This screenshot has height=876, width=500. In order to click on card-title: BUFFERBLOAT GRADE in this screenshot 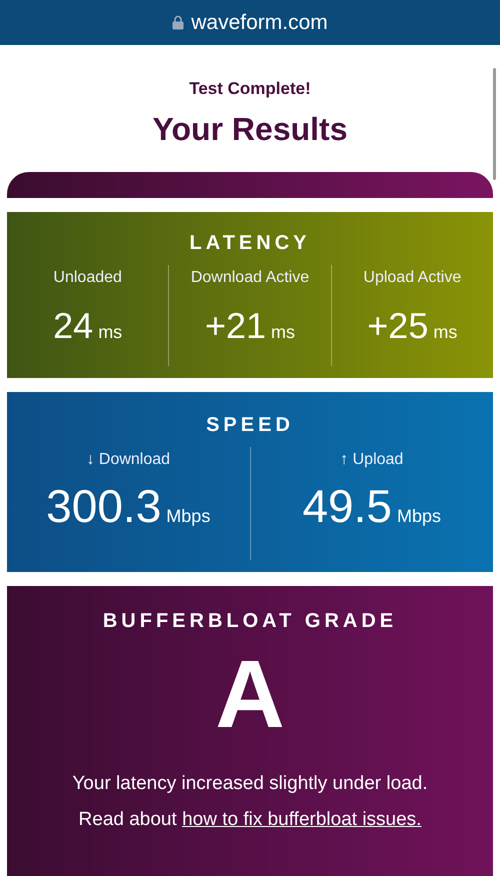, I will do `click(250, 621)`.